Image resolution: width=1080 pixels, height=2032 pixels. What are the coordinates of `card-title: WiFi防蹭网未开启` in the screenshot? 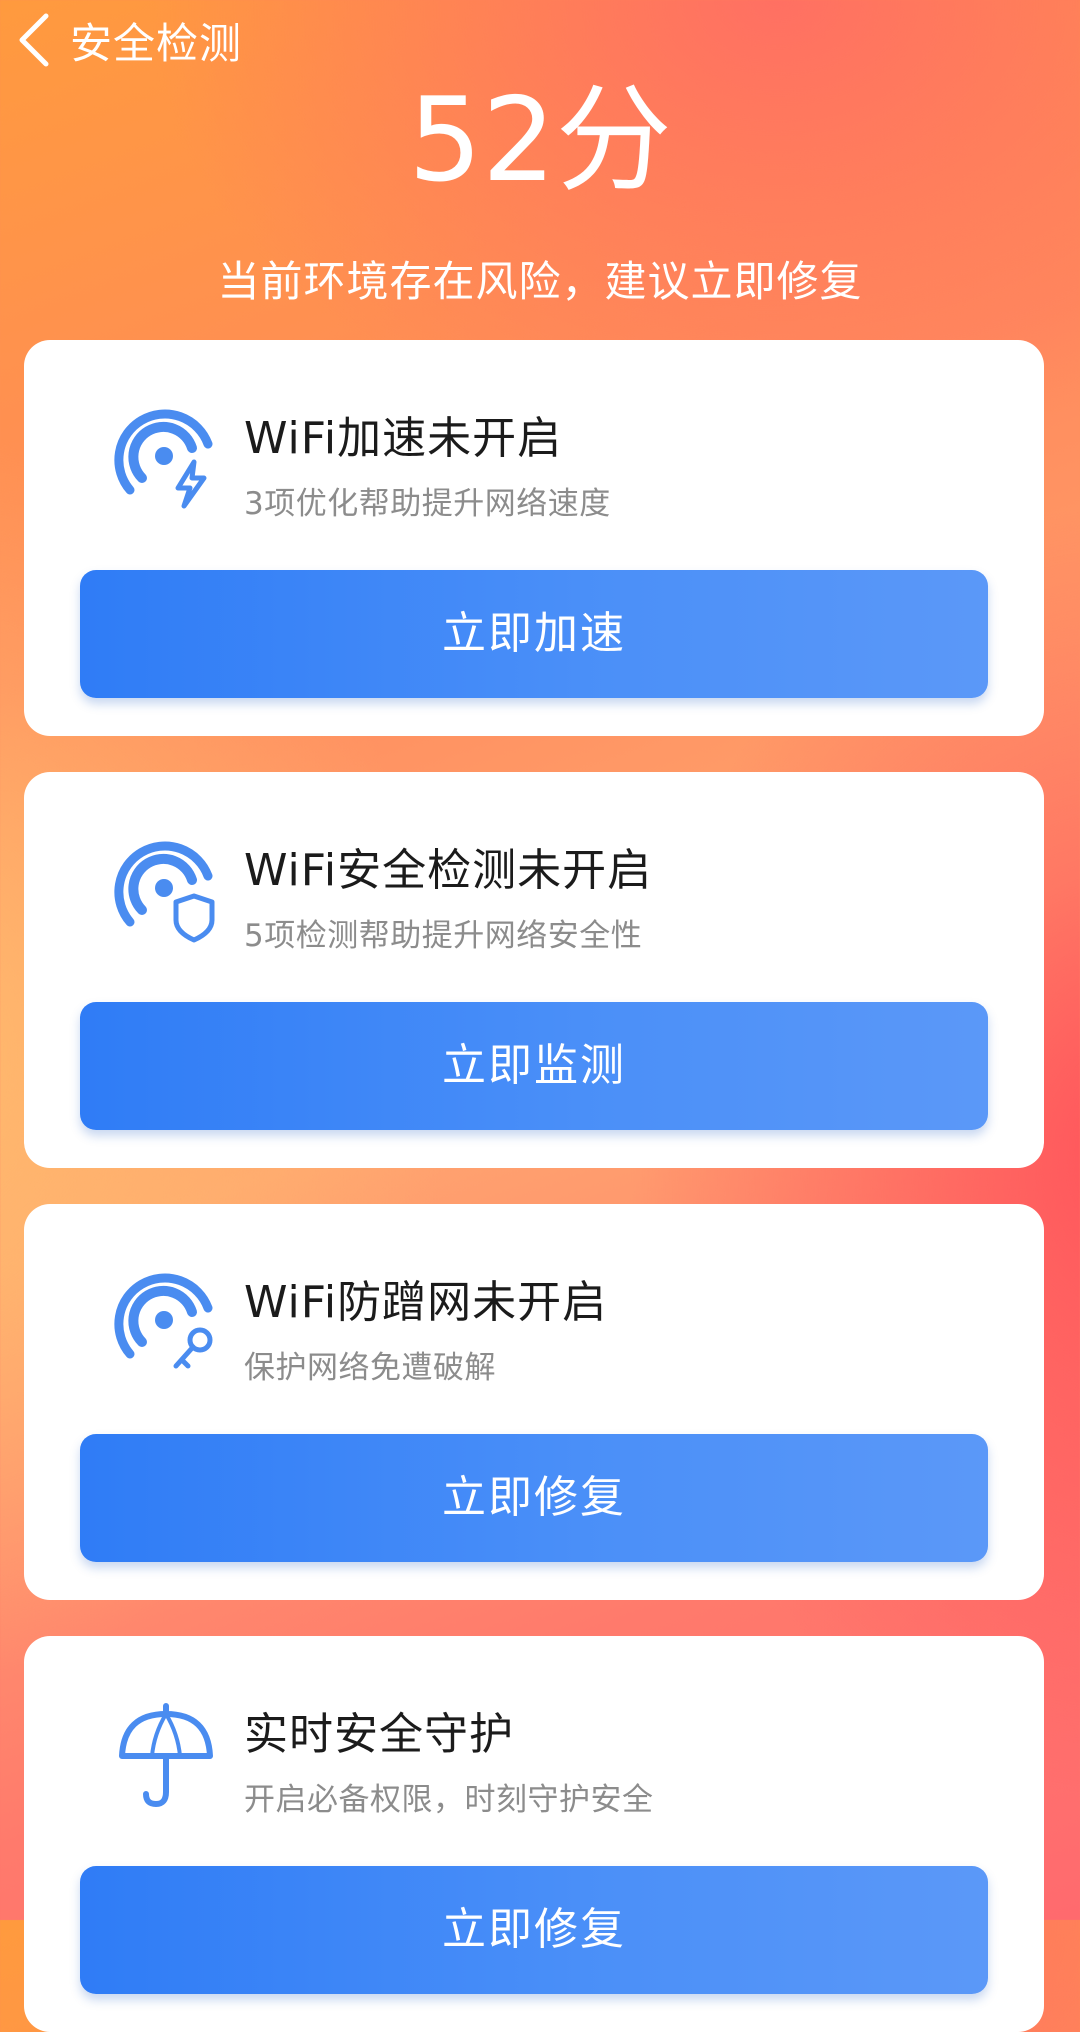 It's located at (426, 1302).